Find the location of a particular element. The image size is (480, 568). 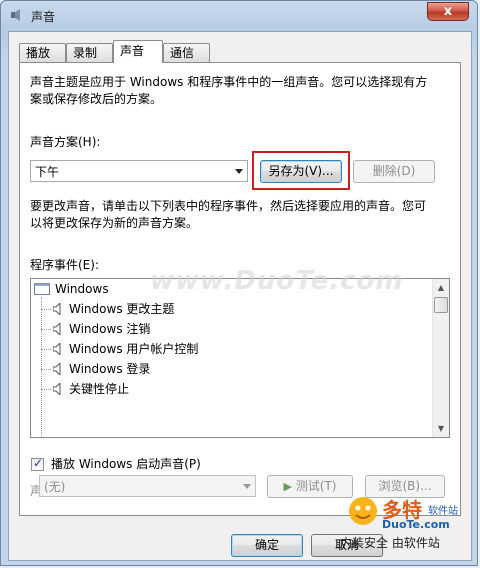

watermark-text: www.DuoTe.com is located at coordinates (277, 281).